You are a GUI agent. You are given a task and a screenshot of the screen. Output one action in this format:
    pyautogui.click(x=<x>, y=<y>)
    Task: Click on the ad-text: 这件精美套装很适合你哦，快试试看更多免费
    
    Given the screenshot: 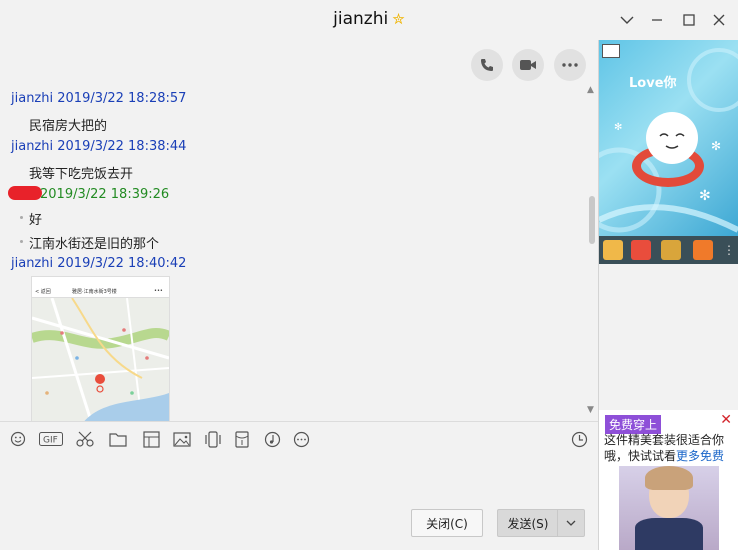 What is the action you would take?
    pyautogui.click(x=664, y=448)
    